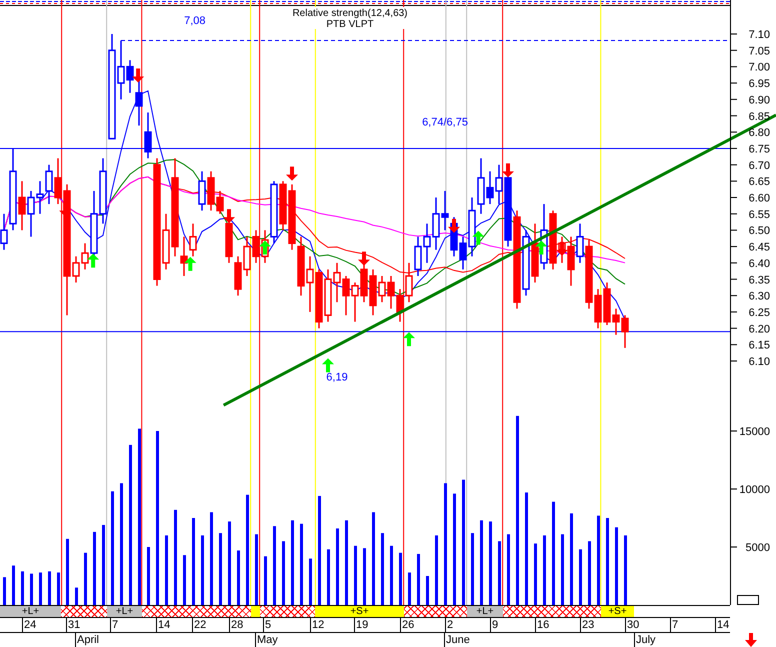 The height and width of the screenshot is (647, 776). I want to click on month-label: July, so click(645, 640).